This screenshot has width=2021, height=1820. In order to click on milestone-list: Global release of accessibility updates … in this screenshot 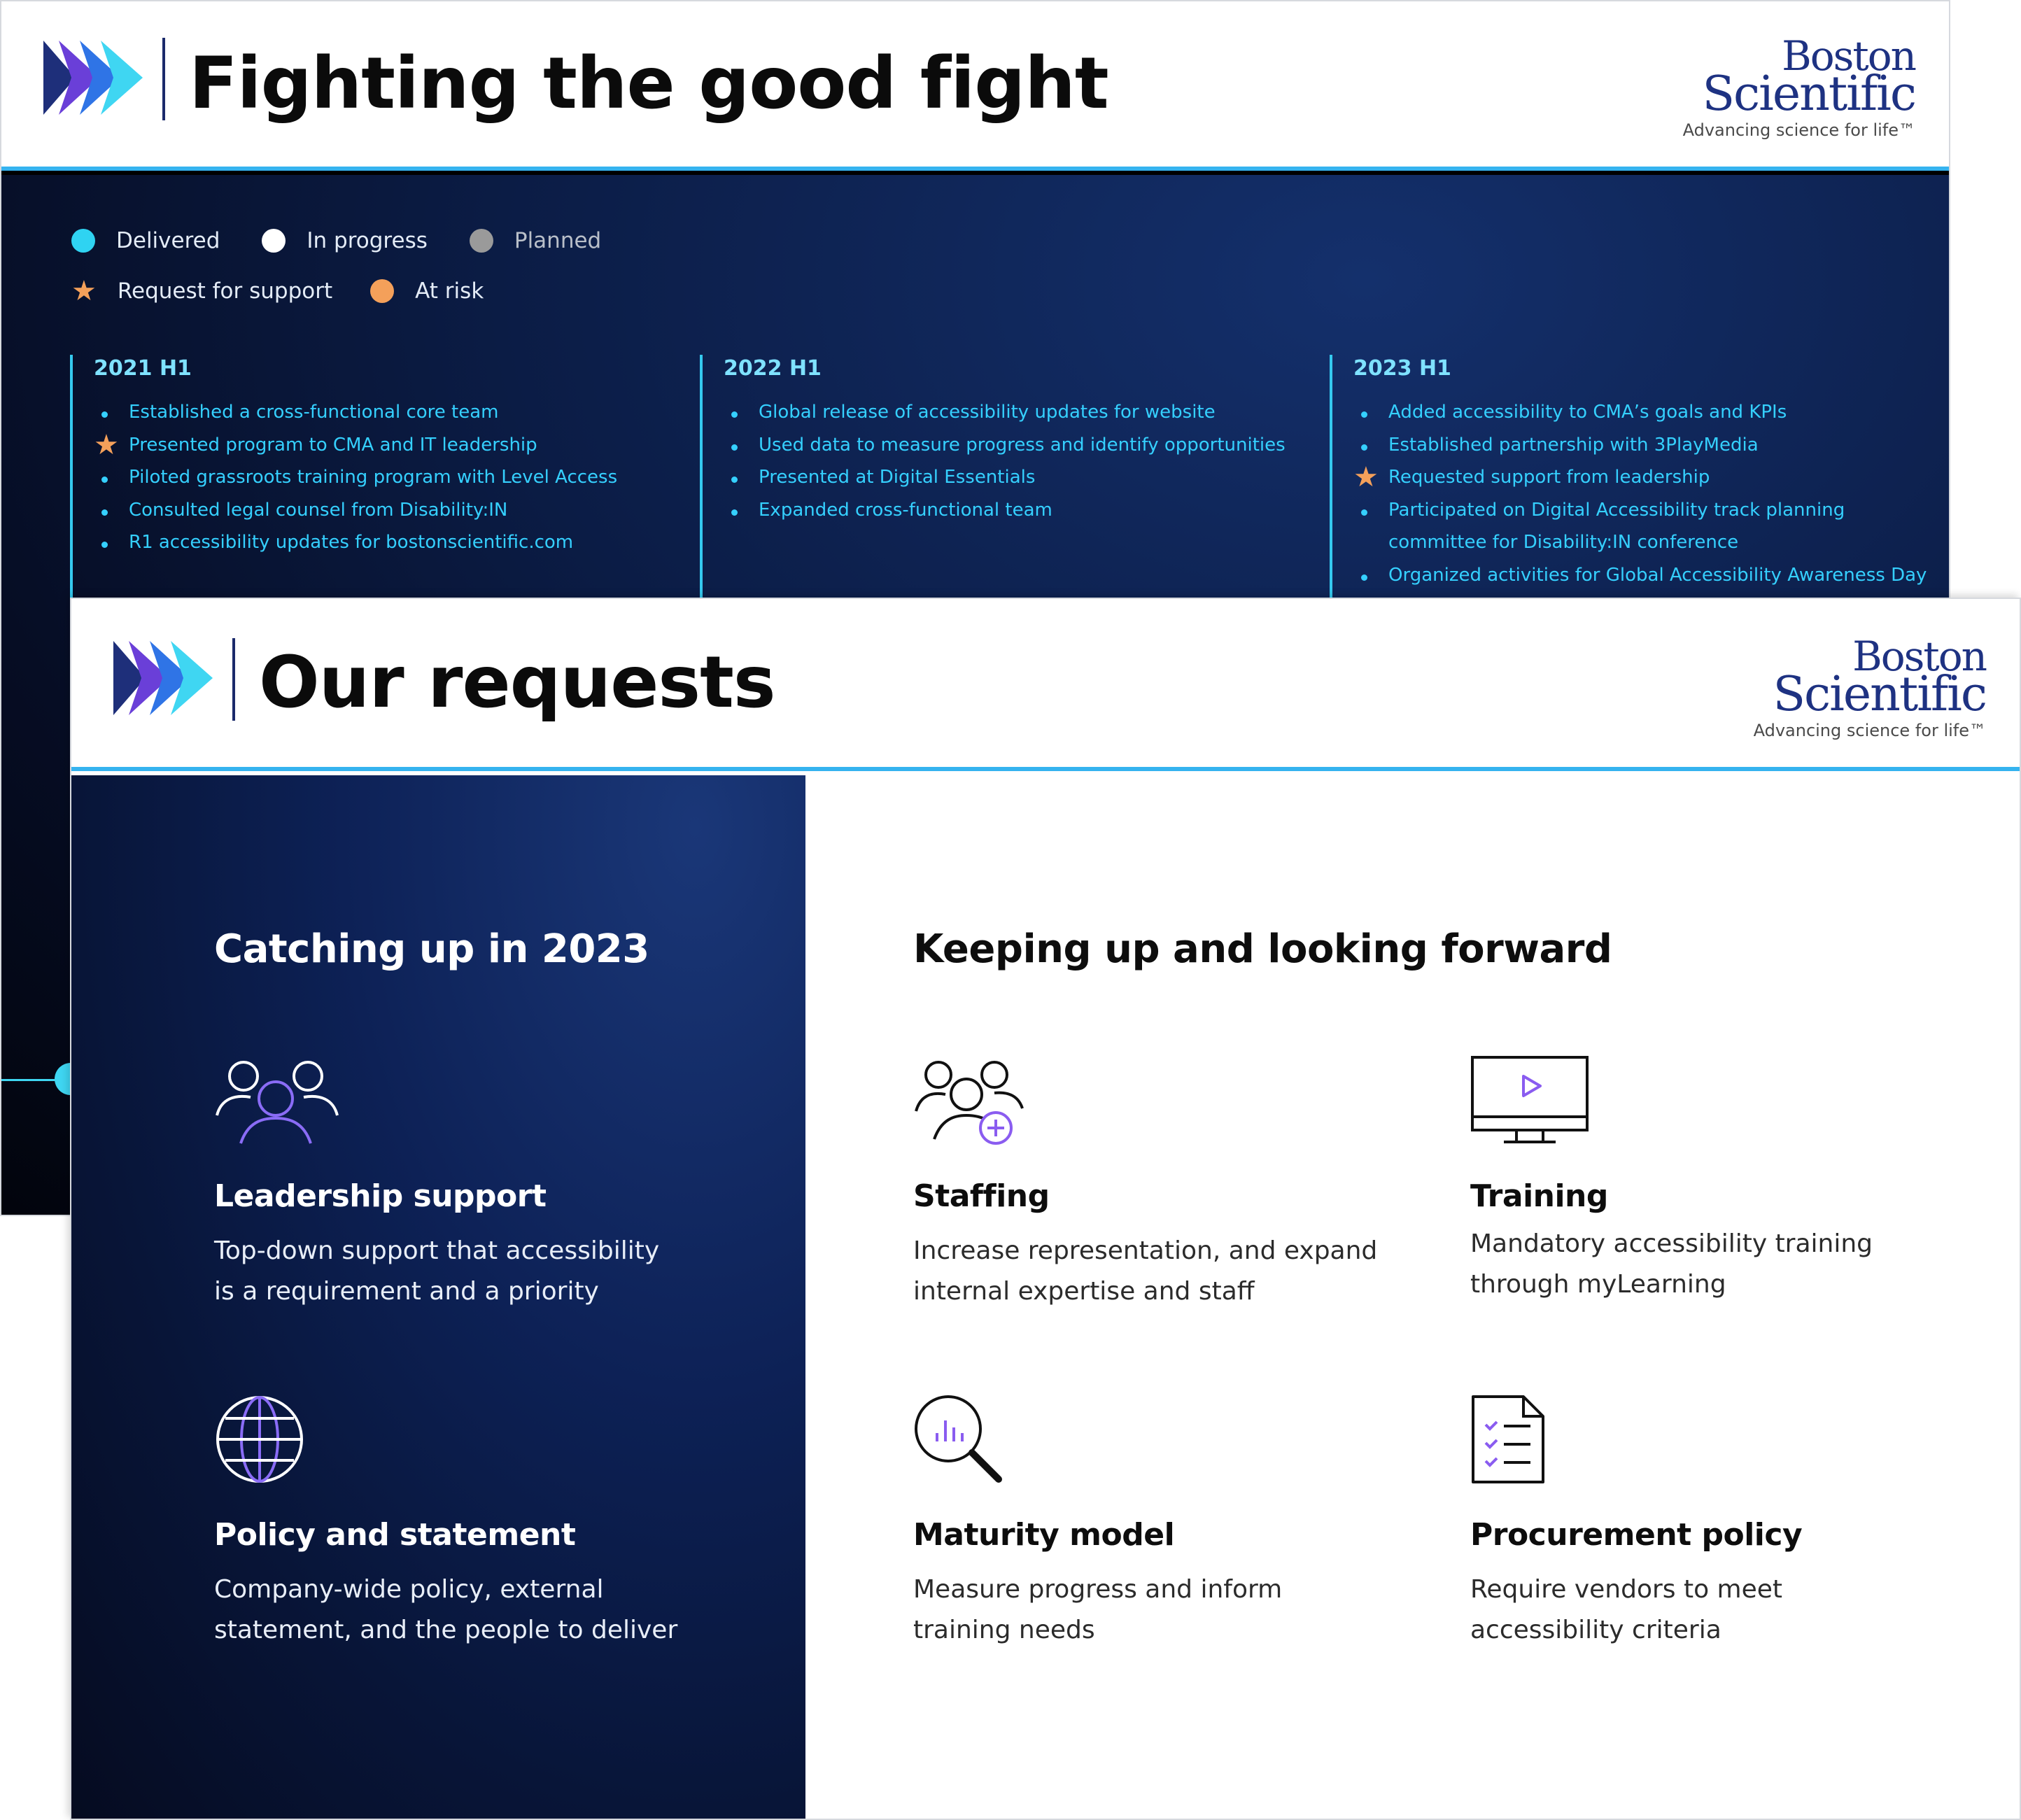, I will do `click(1005, 461)`.